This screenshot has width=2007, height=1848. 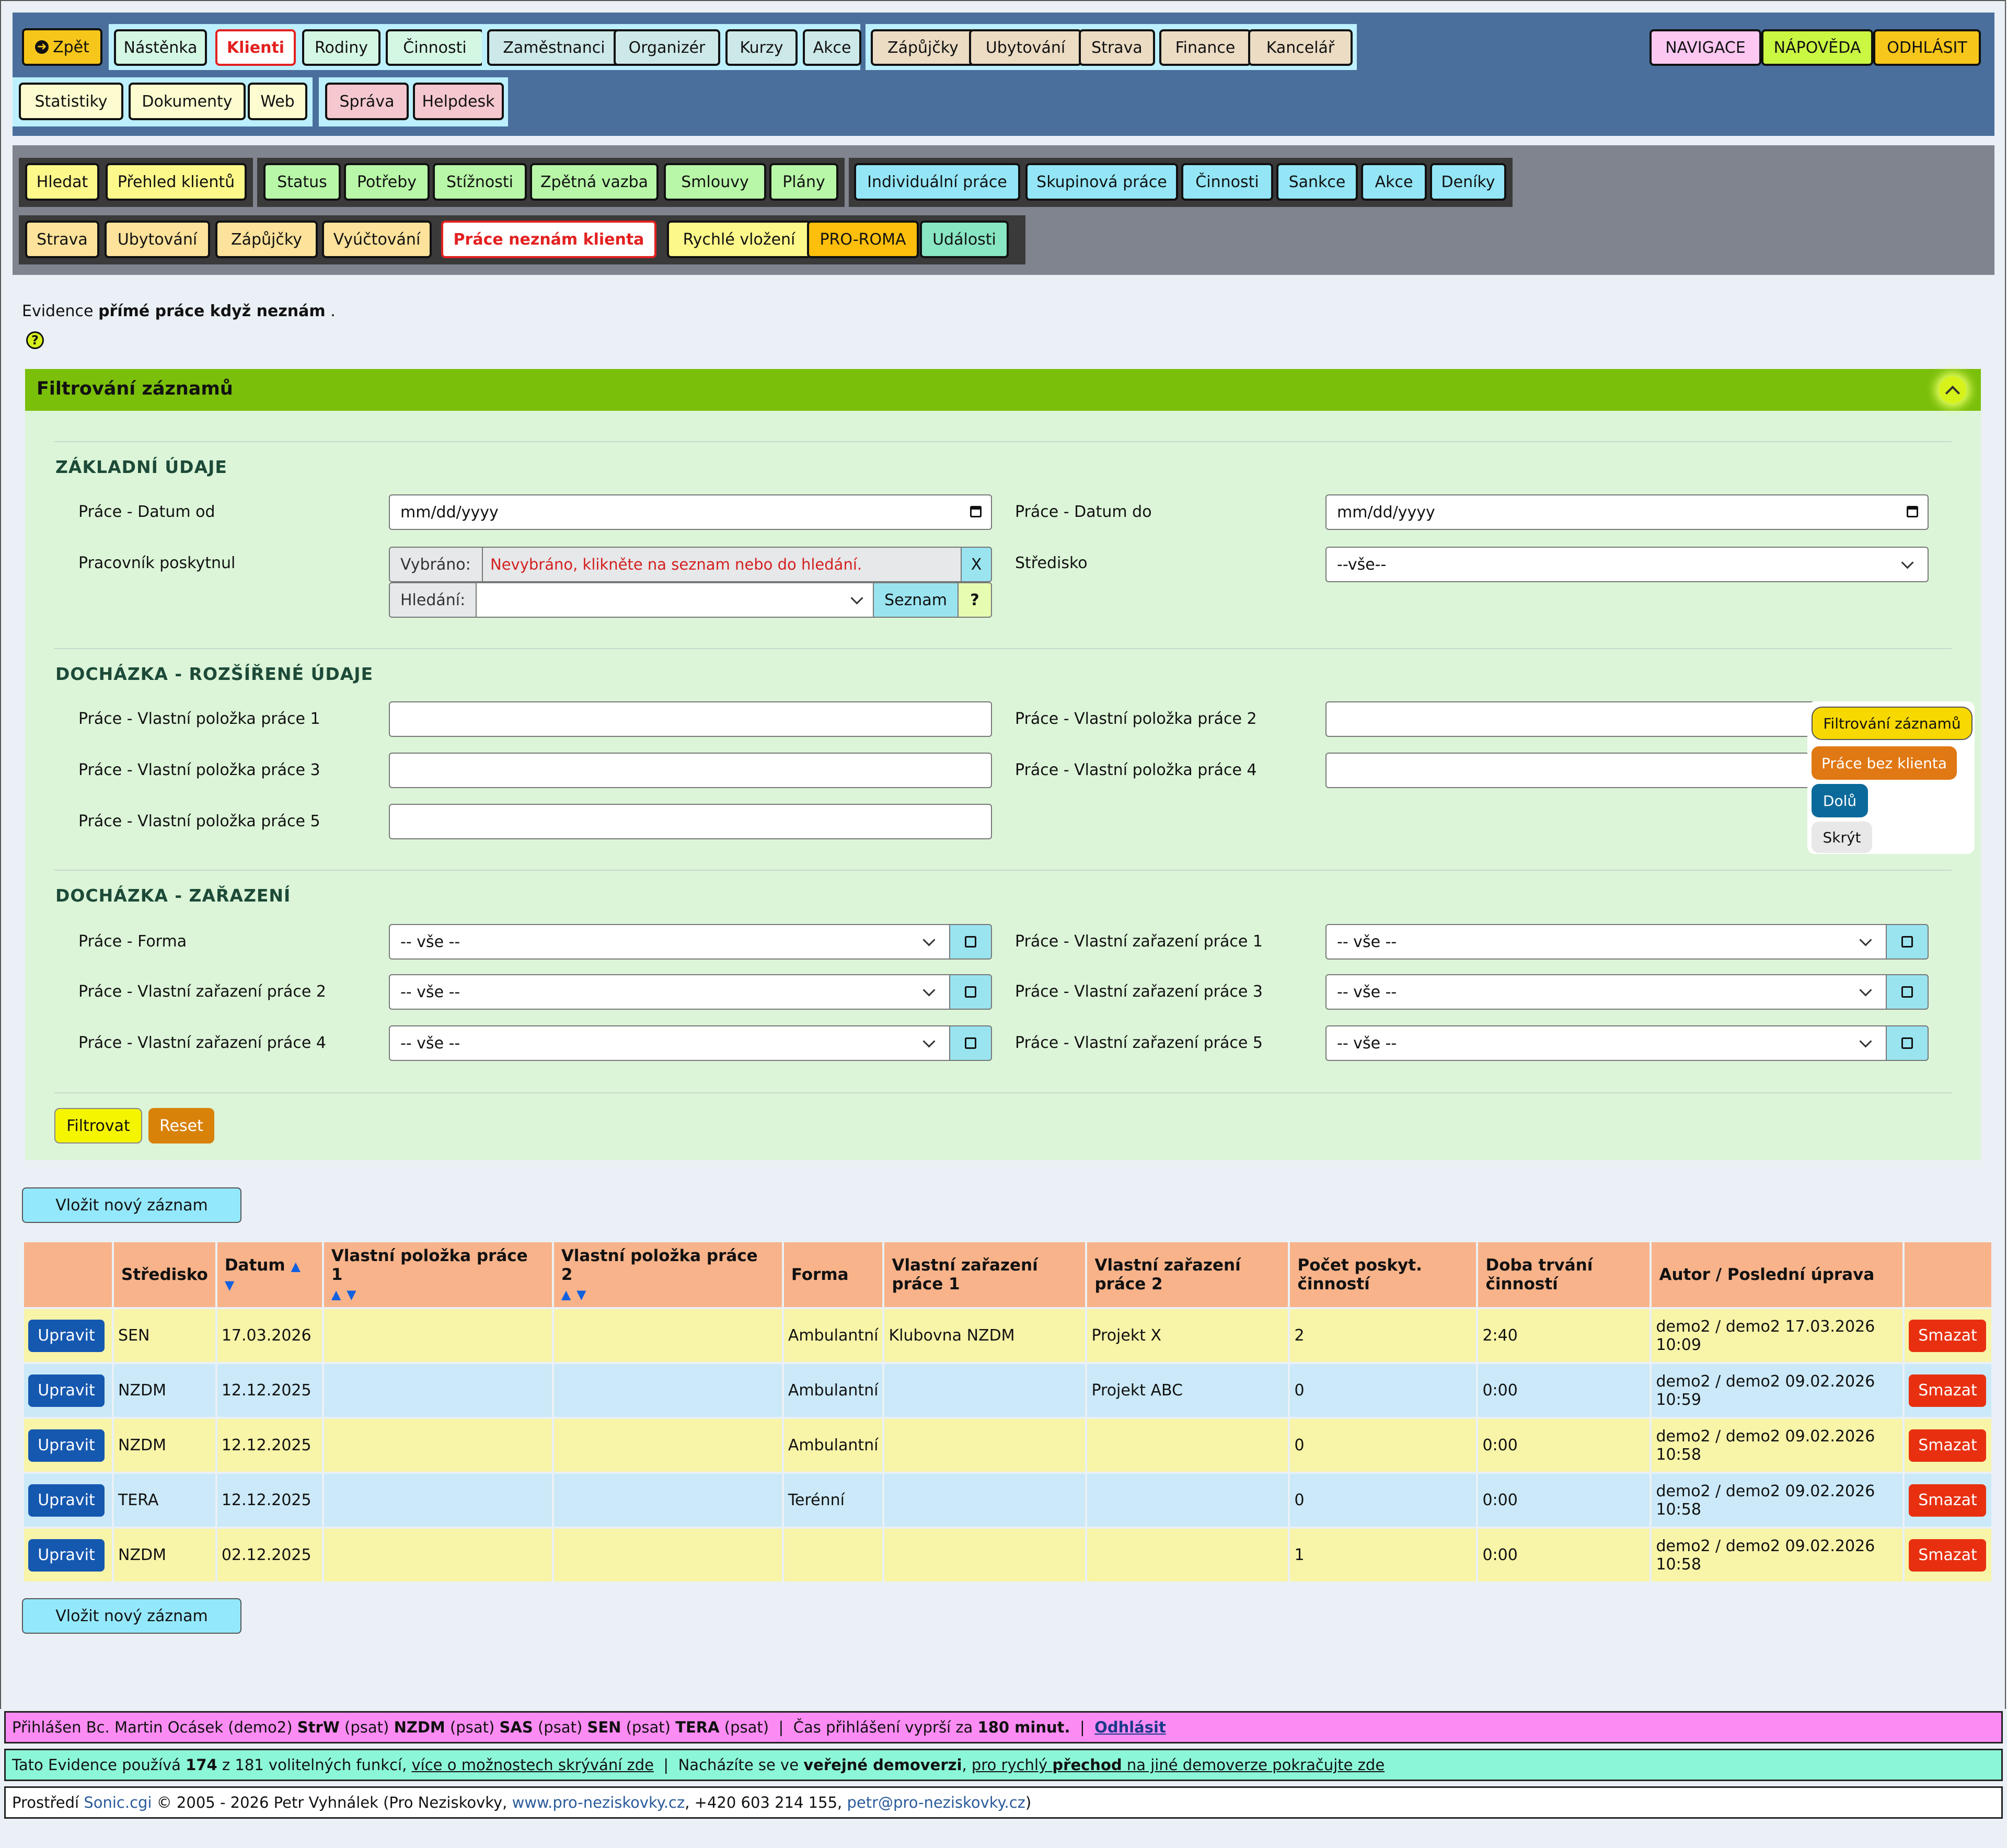 What do you see at coordinates (669, 942) in the screenshot?
I see `form-select: -- vše --` at bounding box center [669, 942].